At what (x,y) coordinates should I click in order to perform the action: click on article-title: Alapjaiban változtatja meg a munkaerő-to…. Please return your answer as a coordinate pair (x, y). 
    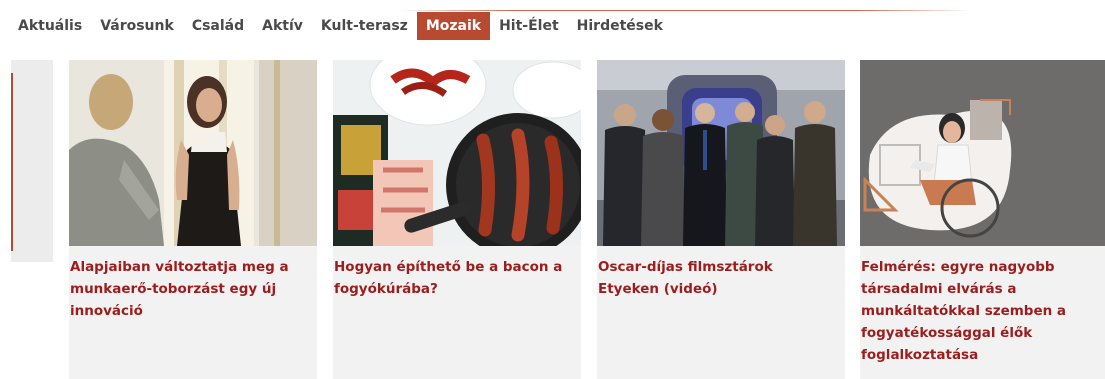
    Looking at the image, I should click on (193, 289).